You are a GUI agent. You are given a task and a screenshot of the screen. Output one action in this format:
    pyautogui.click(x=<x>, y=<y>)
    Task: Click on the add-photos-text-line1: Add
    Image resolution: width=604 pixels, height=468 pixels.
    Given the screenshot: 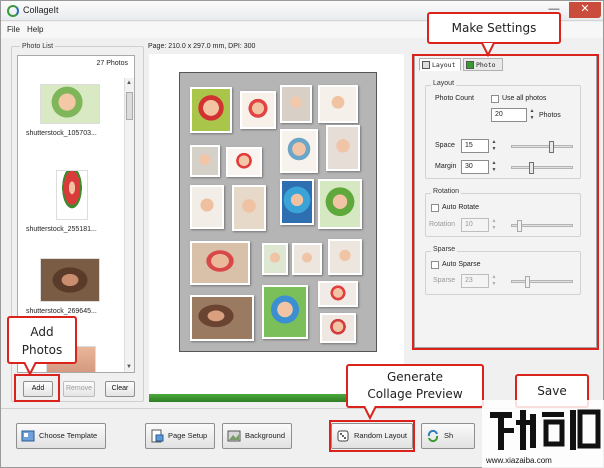 What is the action you would take?
    pyautogui.click(x=42, y=332)
    